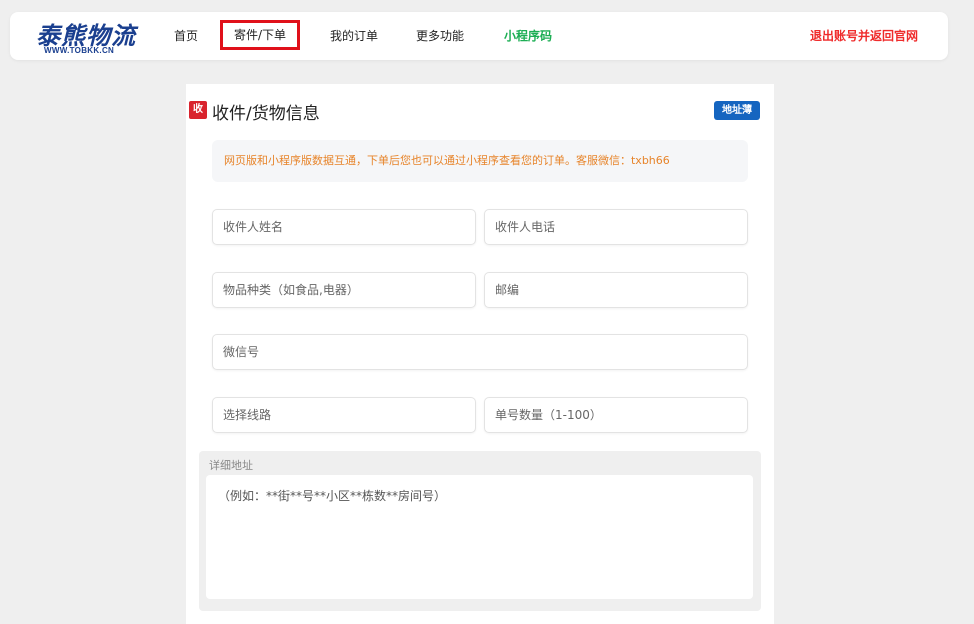  I want to click on logo-subtext: WWW.TOBKK.CN, so click(79, 50).